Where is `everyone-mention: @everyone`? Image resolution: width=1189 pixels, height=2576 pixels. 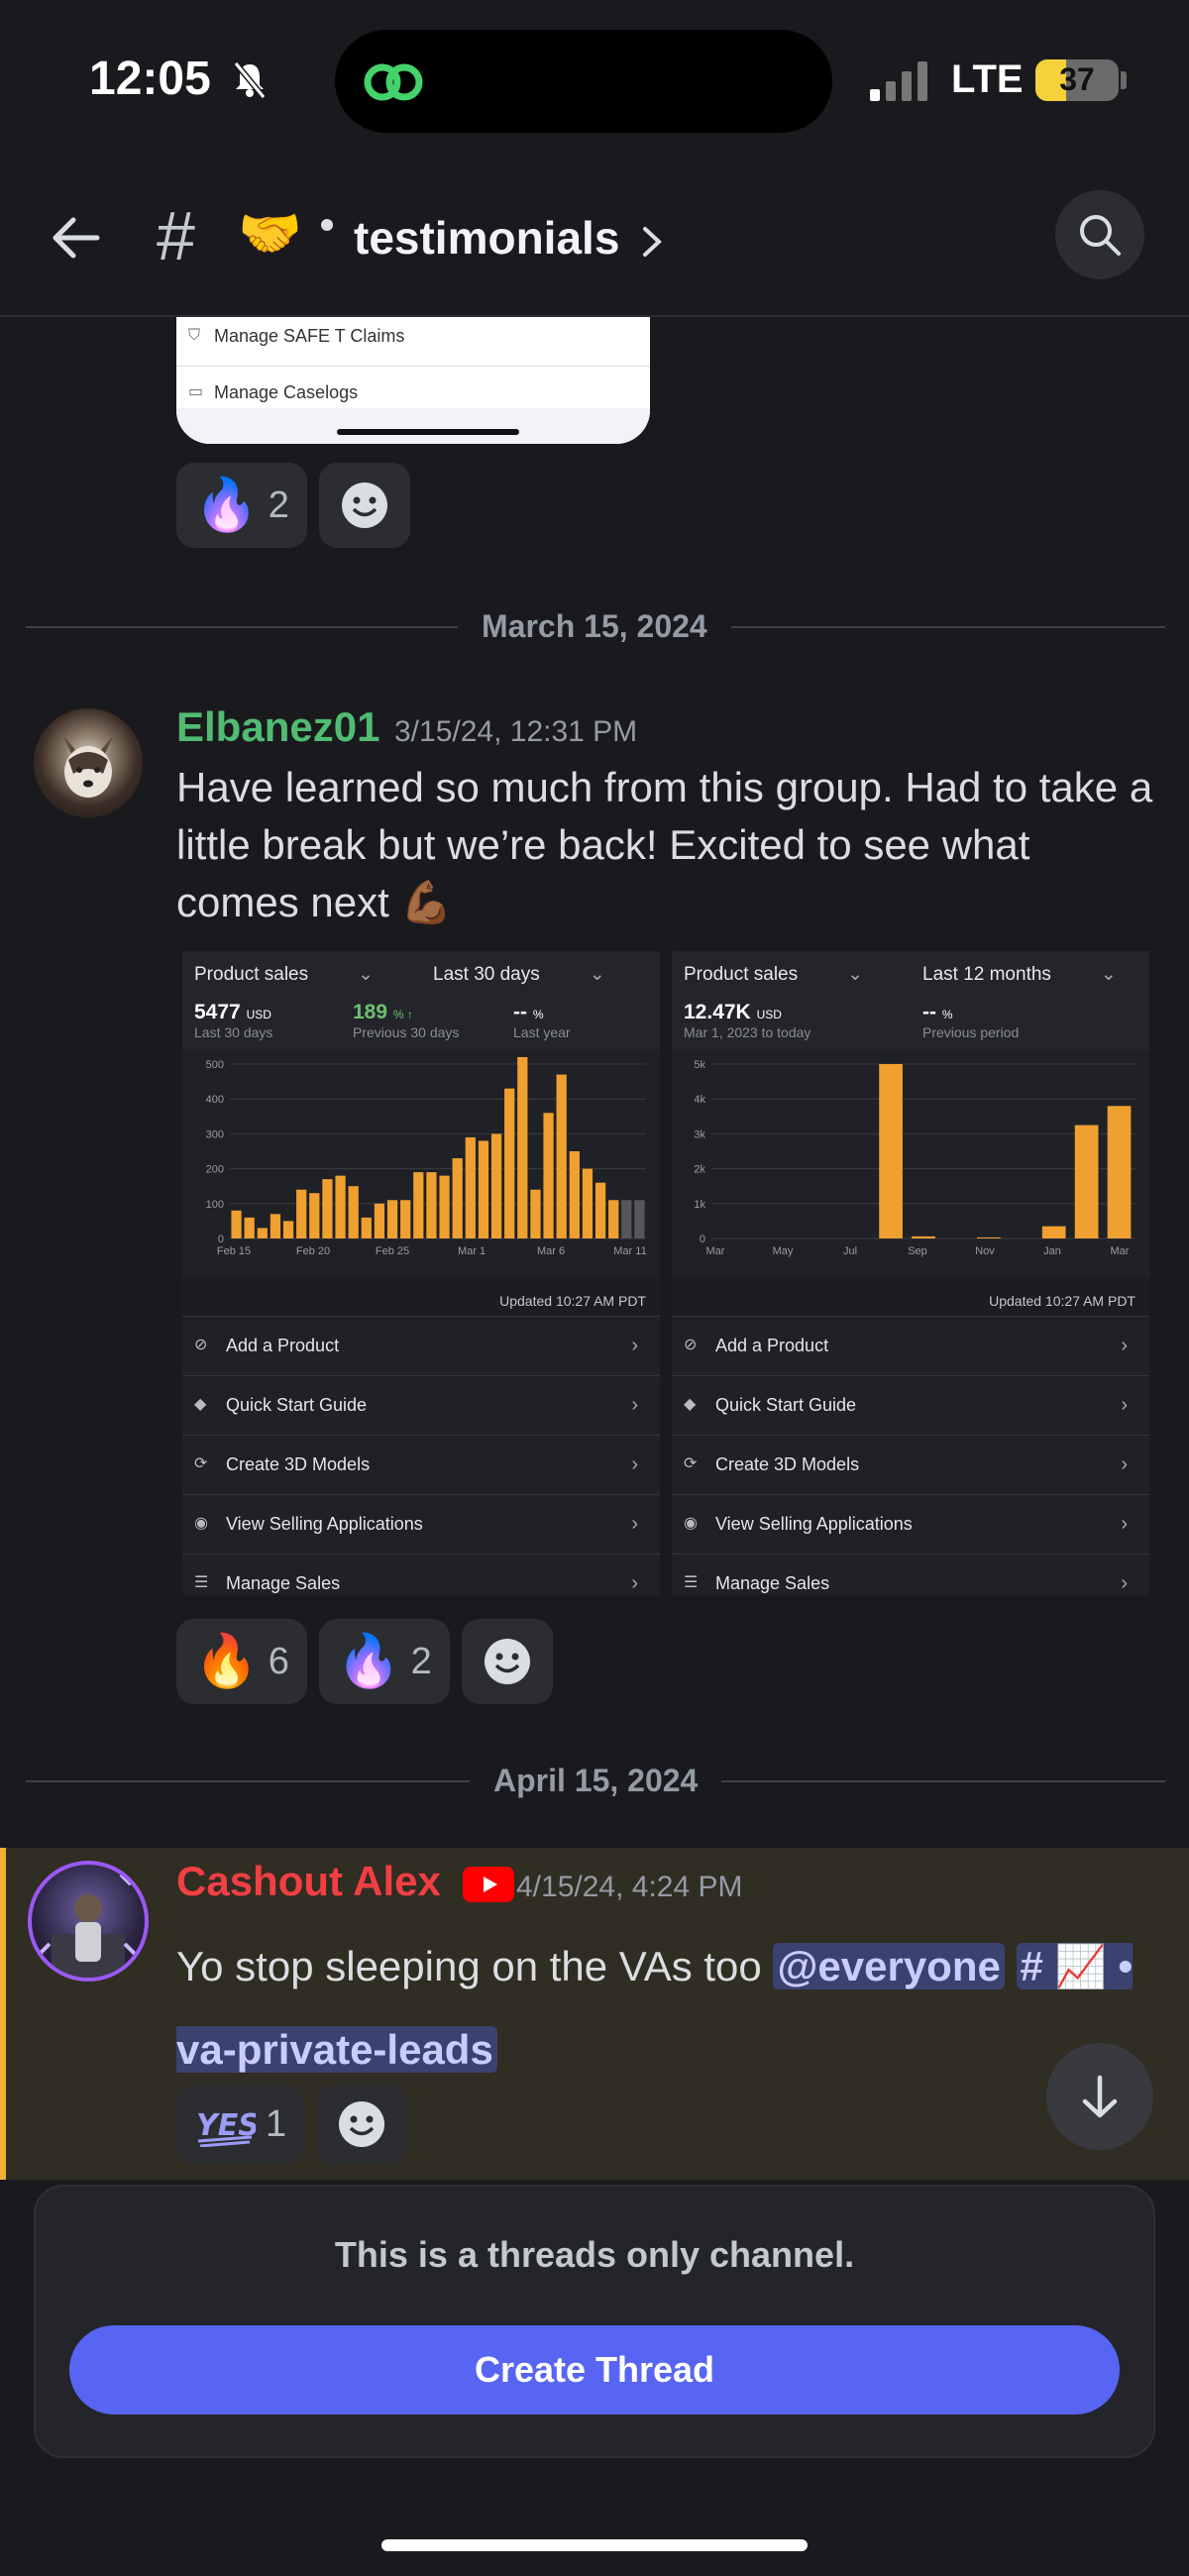 everyone-mention: @everyone is located at coordinates (889, 1966).